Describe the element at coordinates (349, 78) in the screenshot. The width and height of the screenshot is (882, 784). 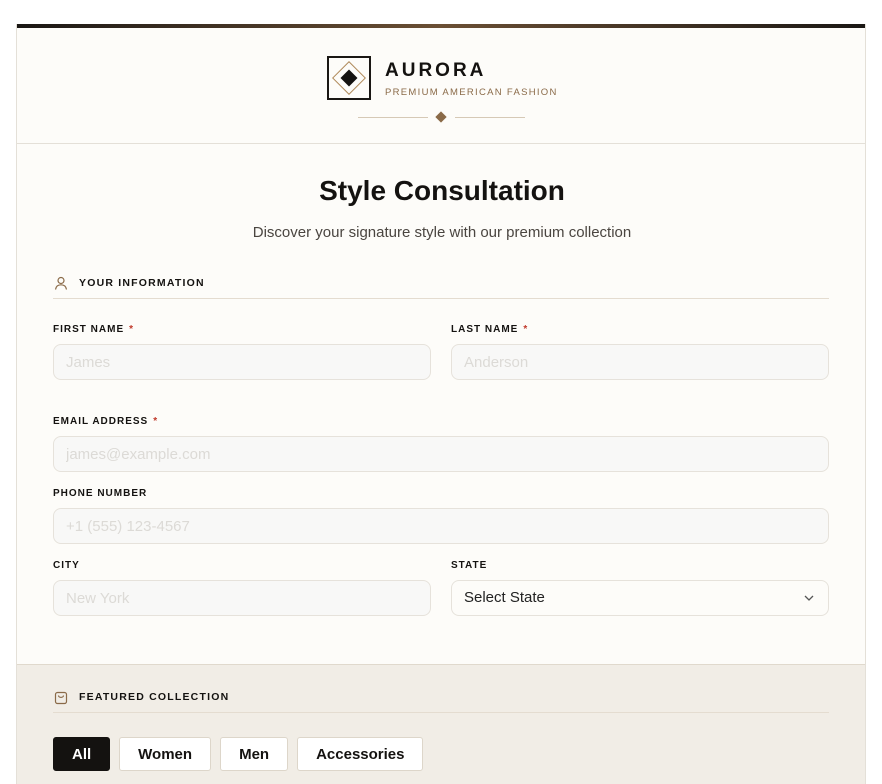
I see `diamond-logo-icon` at that location.